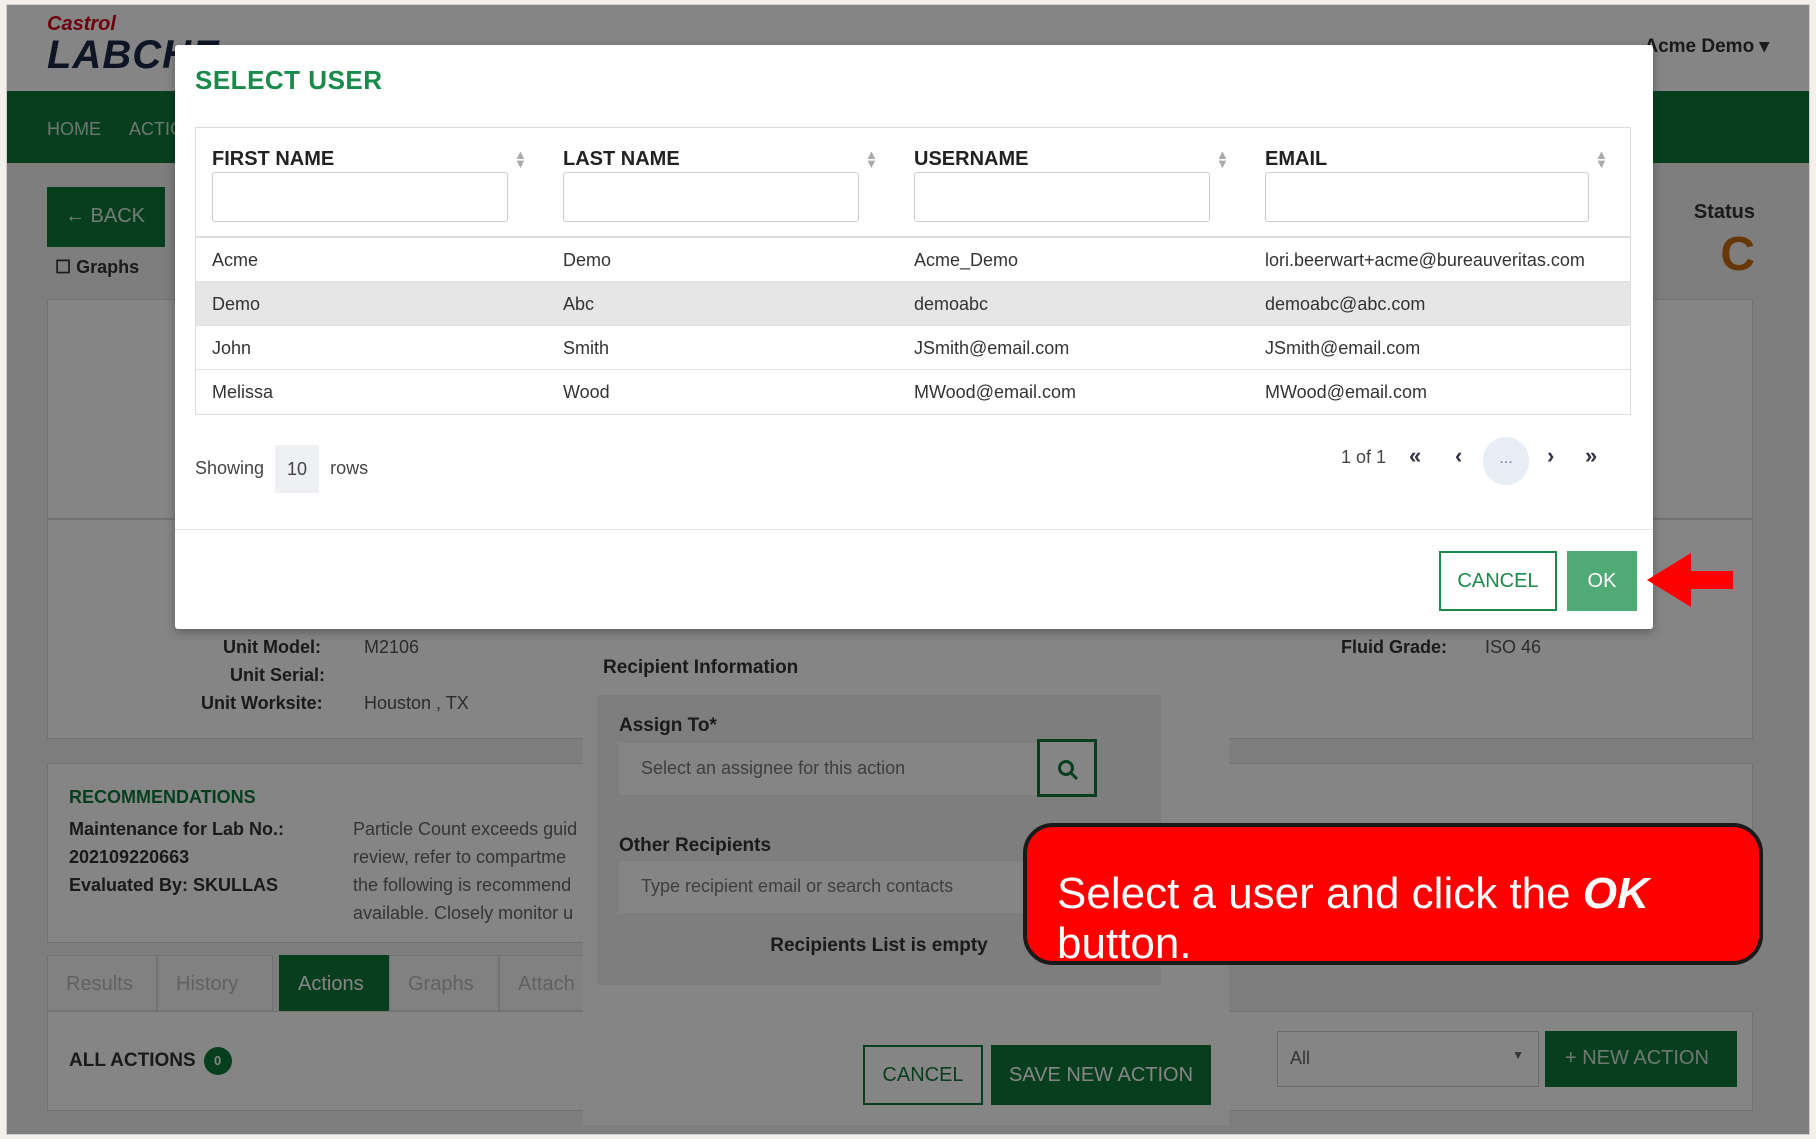 The image size is (1816, 1139). Describe the element at coordinates (1602, 581) in the screenshot. I see `ok-button: OK` at that location.